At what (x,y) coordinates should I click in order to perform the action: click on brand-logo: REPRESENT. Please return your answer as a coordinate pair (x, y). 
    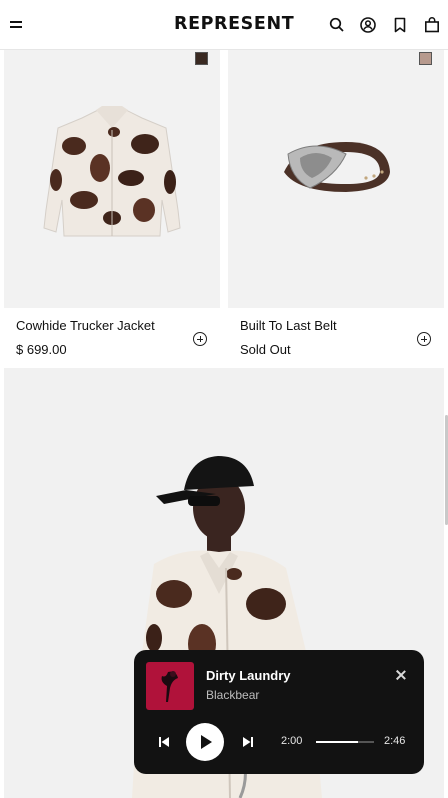
    Looking at the image, I should click on (234, 24).